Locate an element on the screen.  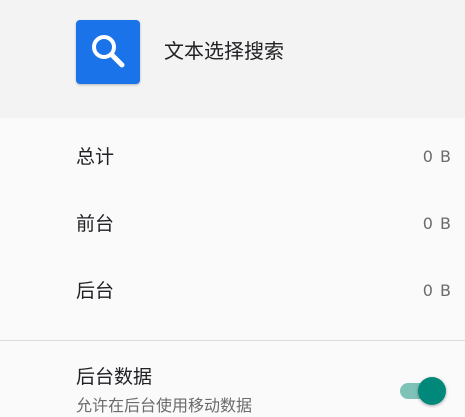
background-data-subtitle: 允许在后台使用移动数据 is located at coordinates (164, 405).